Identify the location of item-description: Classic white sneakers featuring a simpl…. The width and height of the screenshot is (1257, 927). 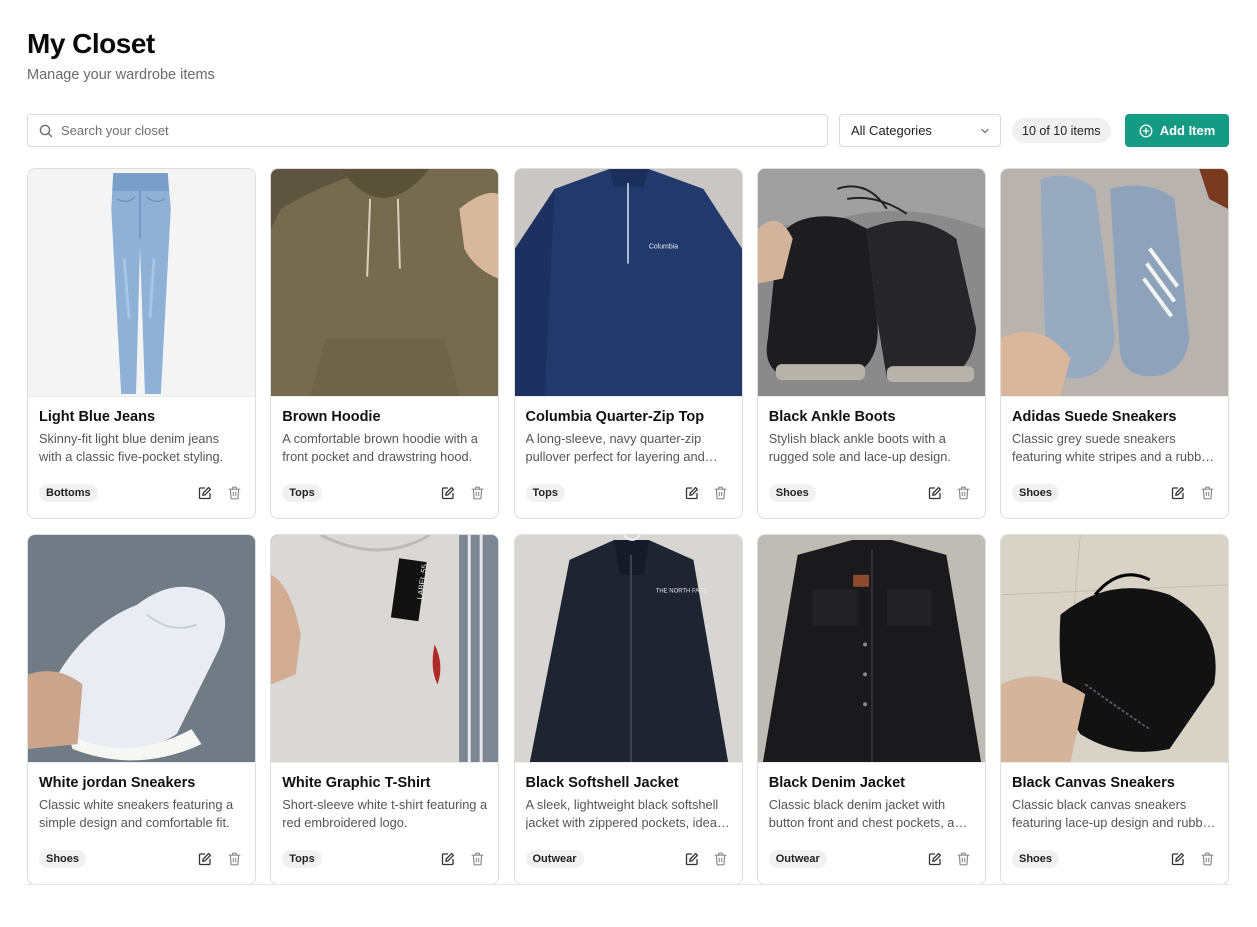
(136, 813).